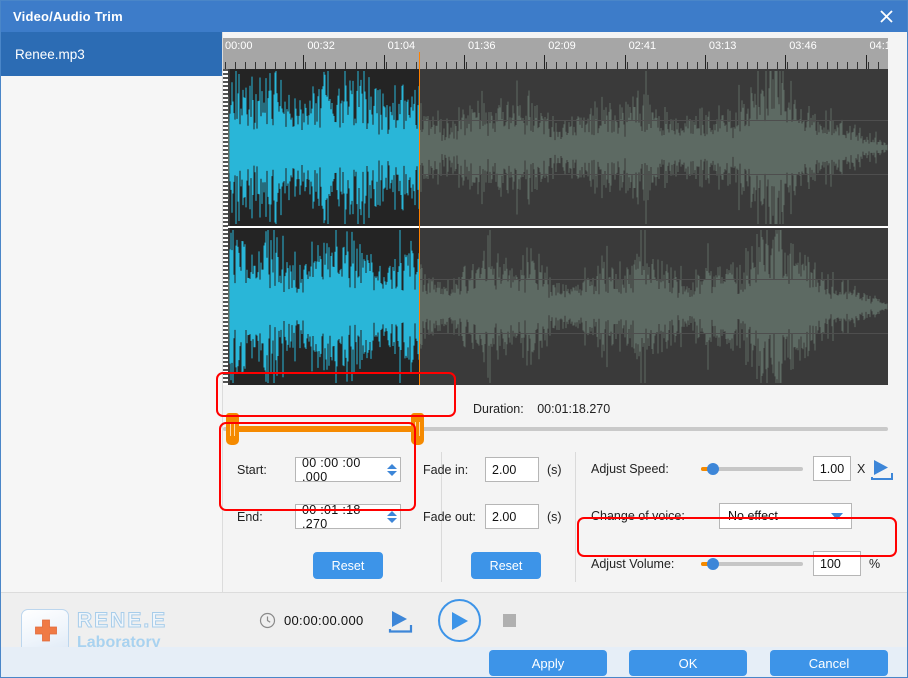  What do you see at coordinates (638, 516) in the screenshot?
I see `change-of-voice-label: Change of voice:` at bounding box center [638, 516].